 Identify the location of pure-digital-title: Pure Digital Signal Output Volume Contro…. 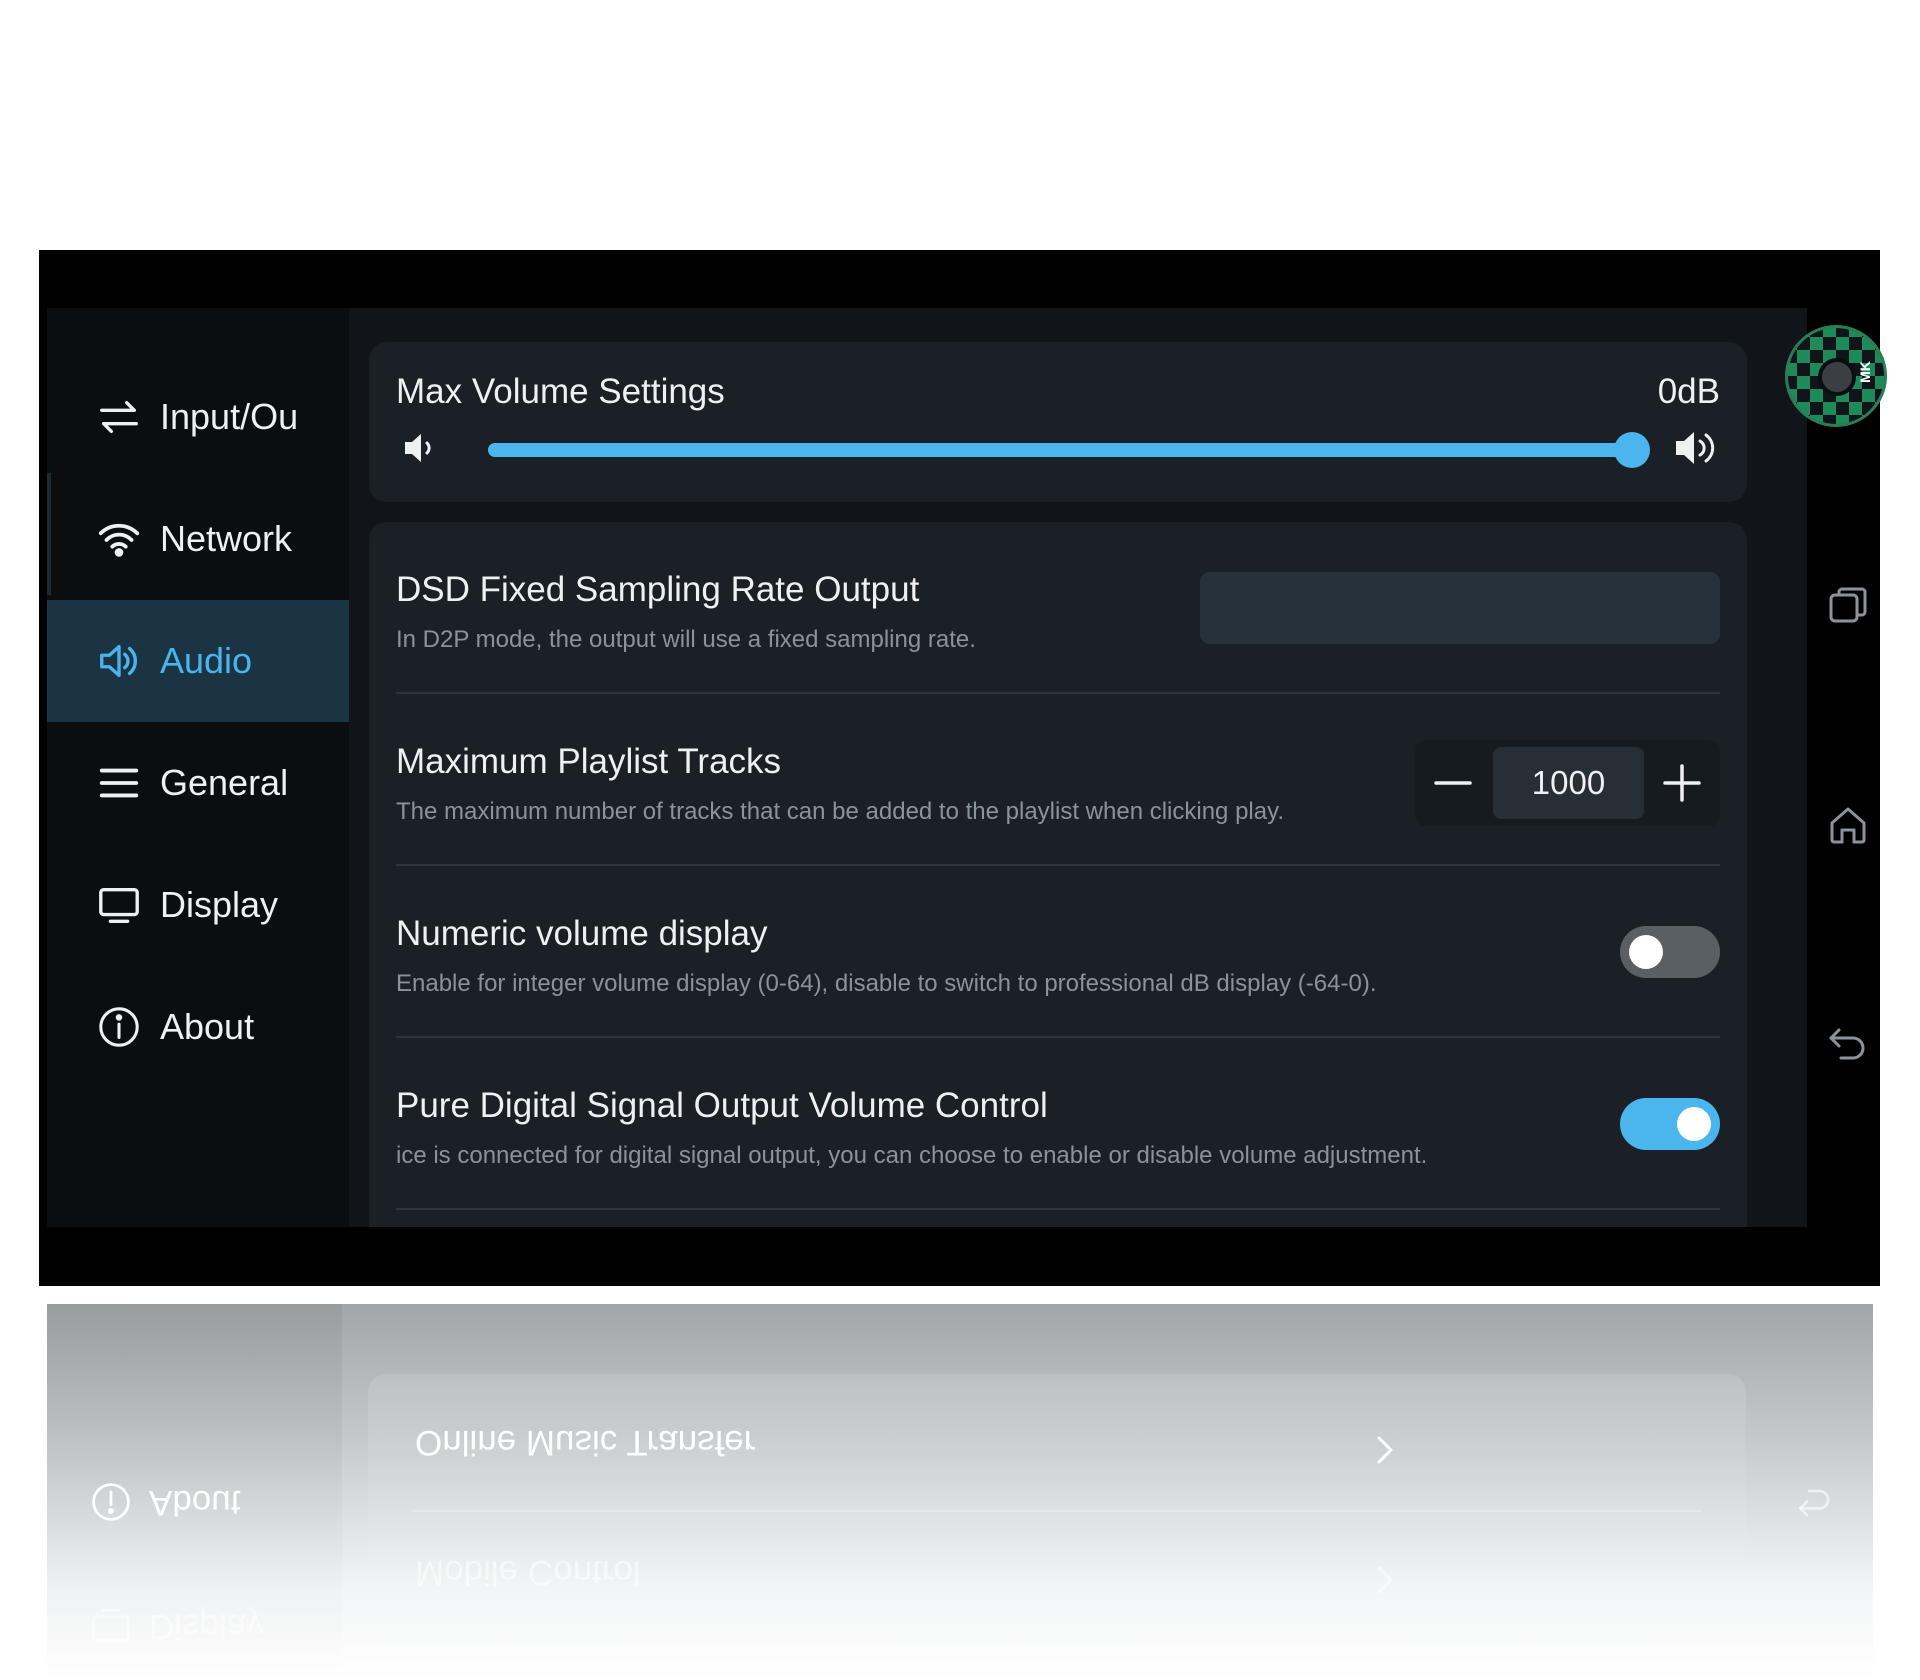
(722, 1105).